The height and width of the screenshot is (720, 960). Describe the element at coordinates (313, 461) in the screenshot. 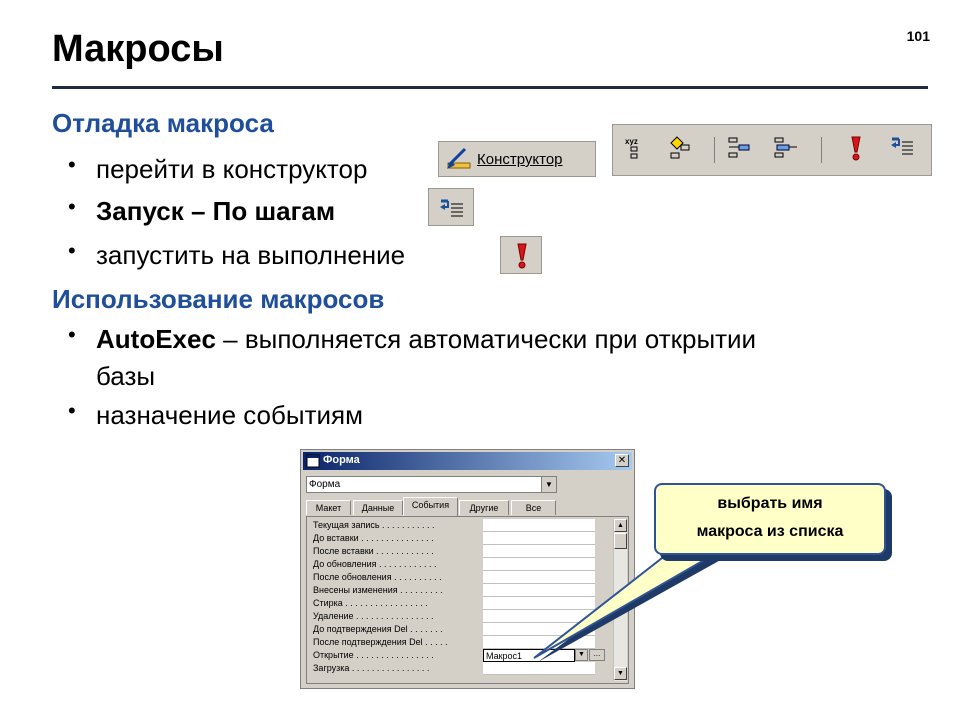

I see `form-icon` at that location.